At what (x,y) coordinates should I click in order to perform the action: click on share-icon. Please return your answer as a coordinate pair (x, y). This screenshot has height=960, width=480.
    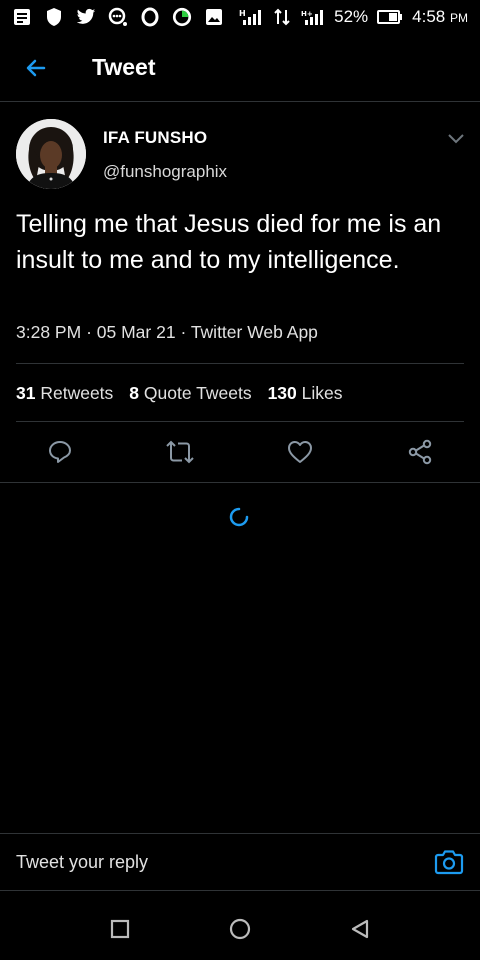
    Looking at the image, I should click on (420, 452).